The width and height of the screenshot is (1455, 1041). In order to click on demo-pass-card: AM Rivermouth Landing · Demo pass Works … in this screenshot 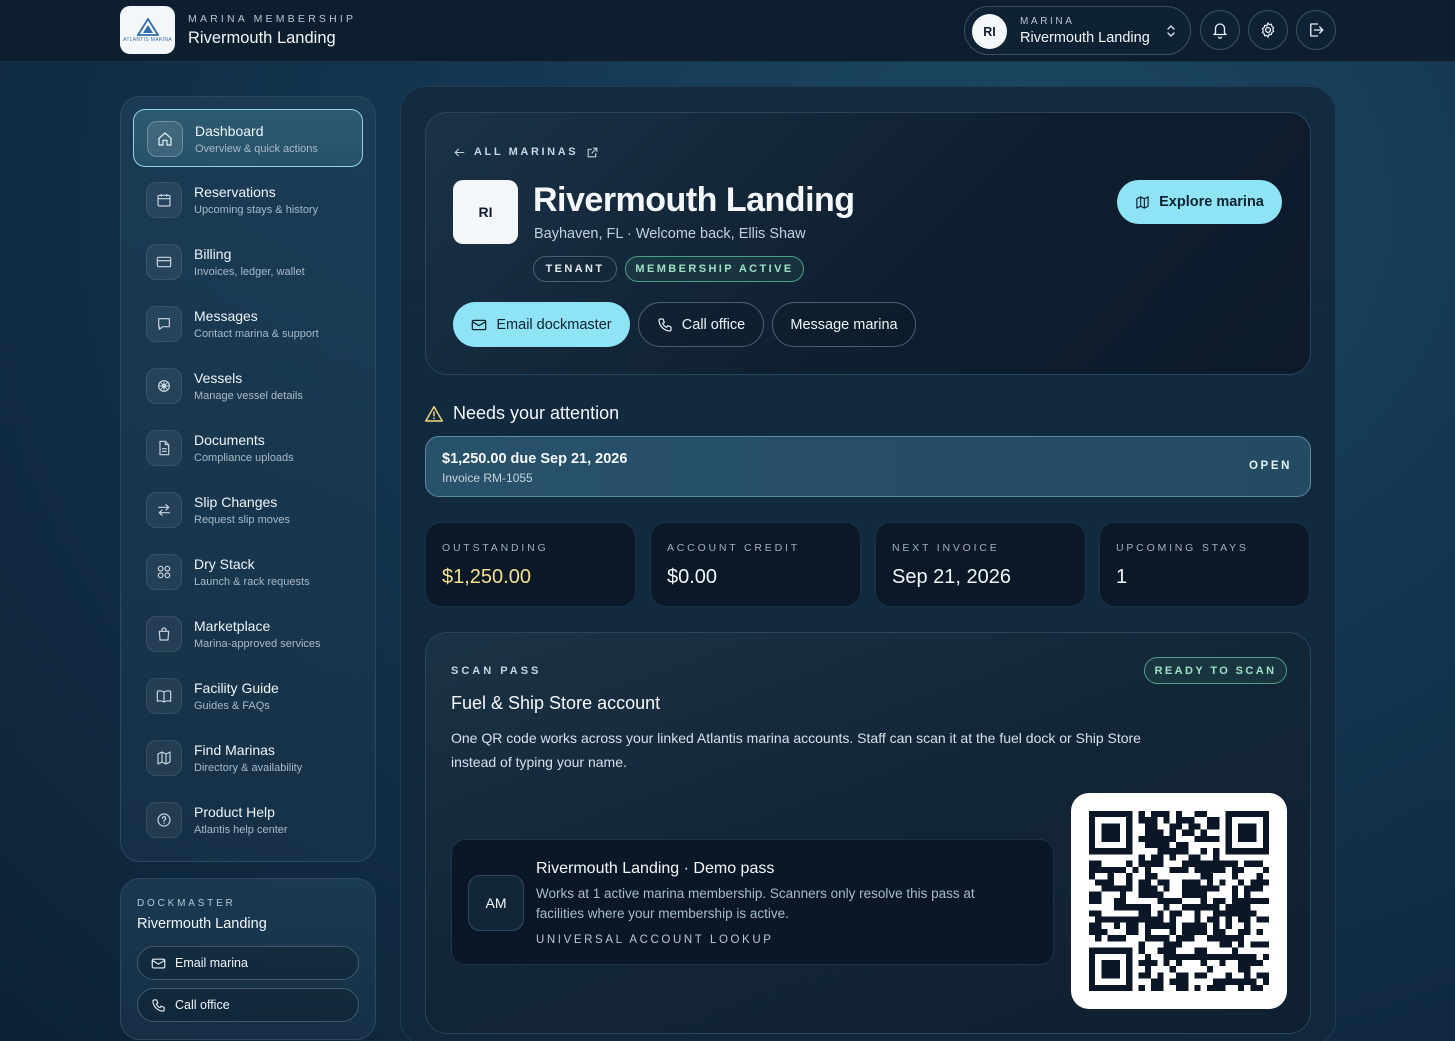, I will do `click(752, 902)`.